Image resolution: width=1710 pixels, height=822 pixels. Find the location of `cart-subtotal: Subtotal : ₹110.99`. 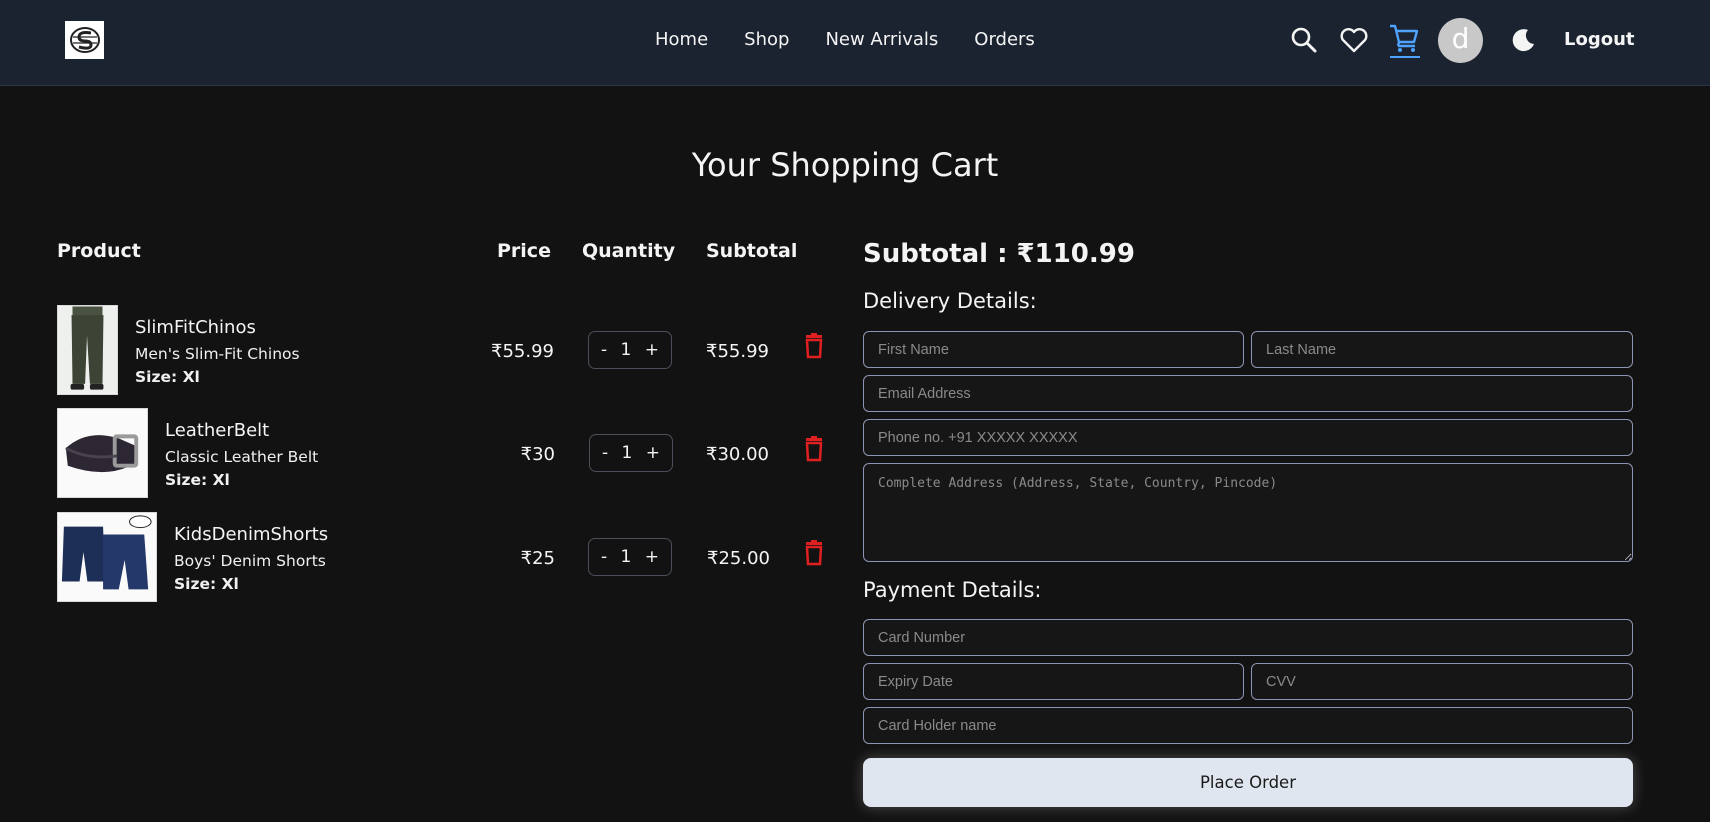

cart-subtotal: Subtotal : ₹110.99 is located at coordinates (999, 254).